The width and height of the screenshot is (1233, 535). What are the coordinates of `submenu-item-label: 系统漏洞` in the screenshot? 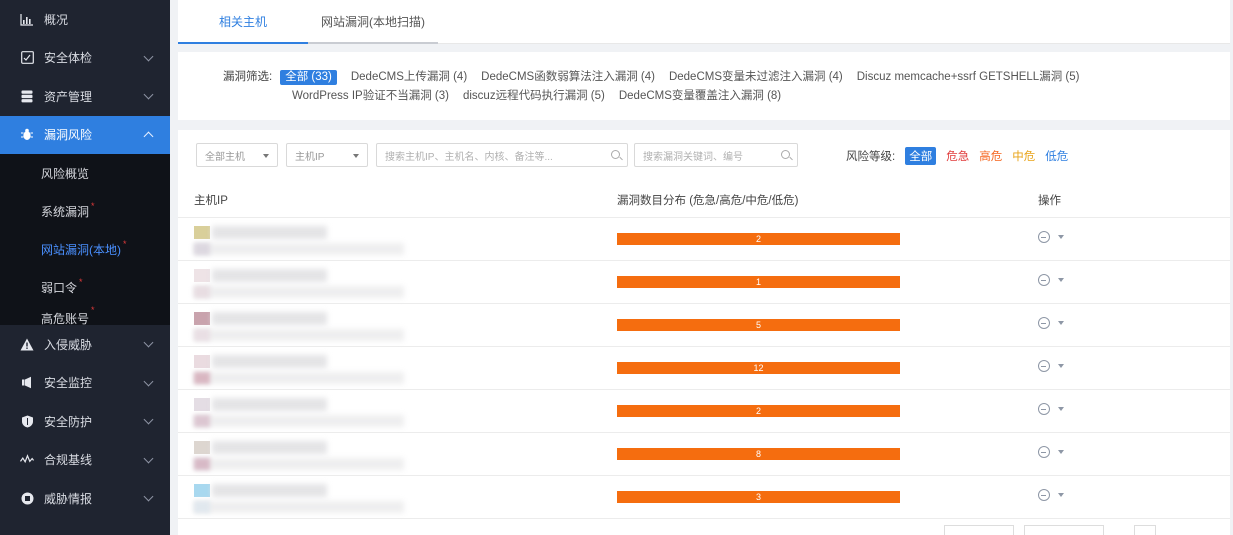 It's located at (65, 211).